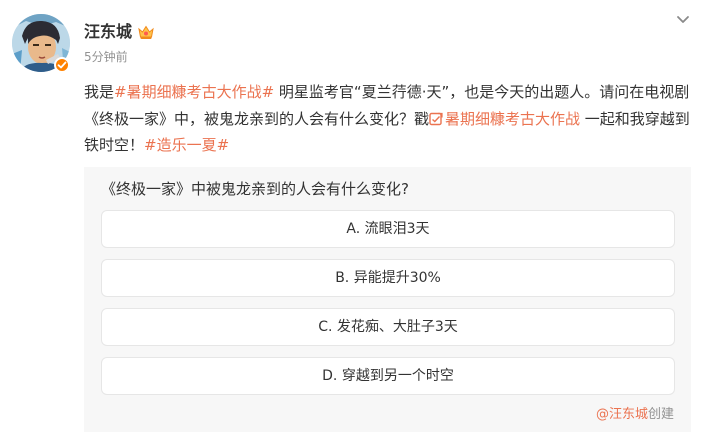 Image resolution: width=701 pixels, height=438 pixels. Describe the element at coordinates (436, 116) in the screenshot. I see `vote-link-icon` at that location.